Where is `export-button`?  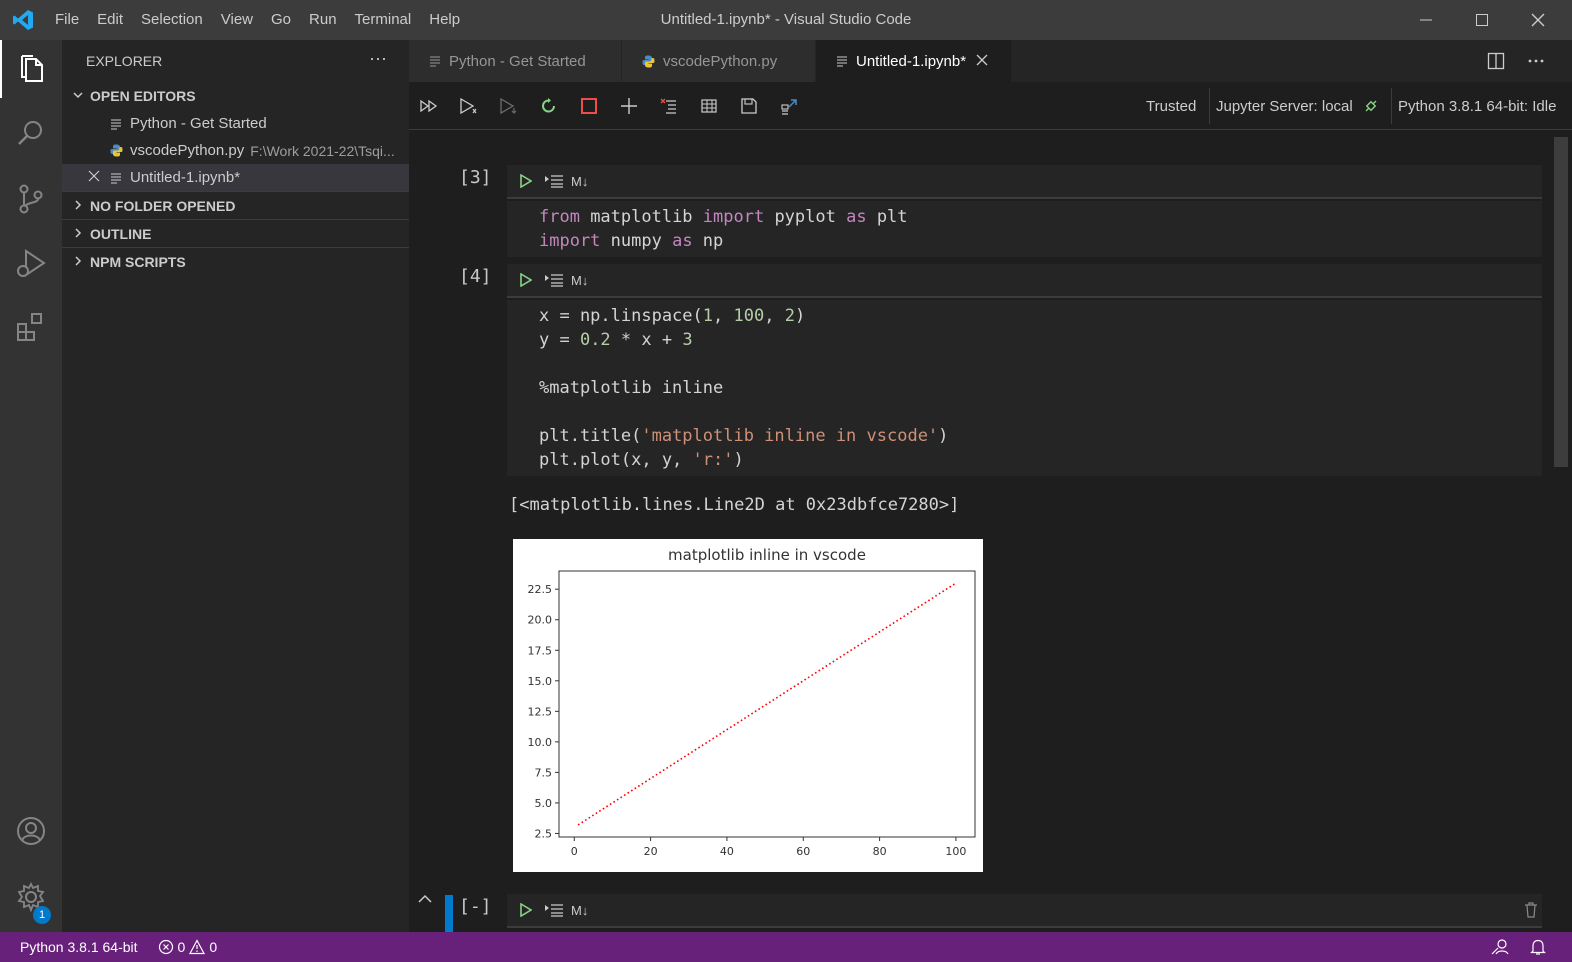 export-button is located at coordinates (789, 106).